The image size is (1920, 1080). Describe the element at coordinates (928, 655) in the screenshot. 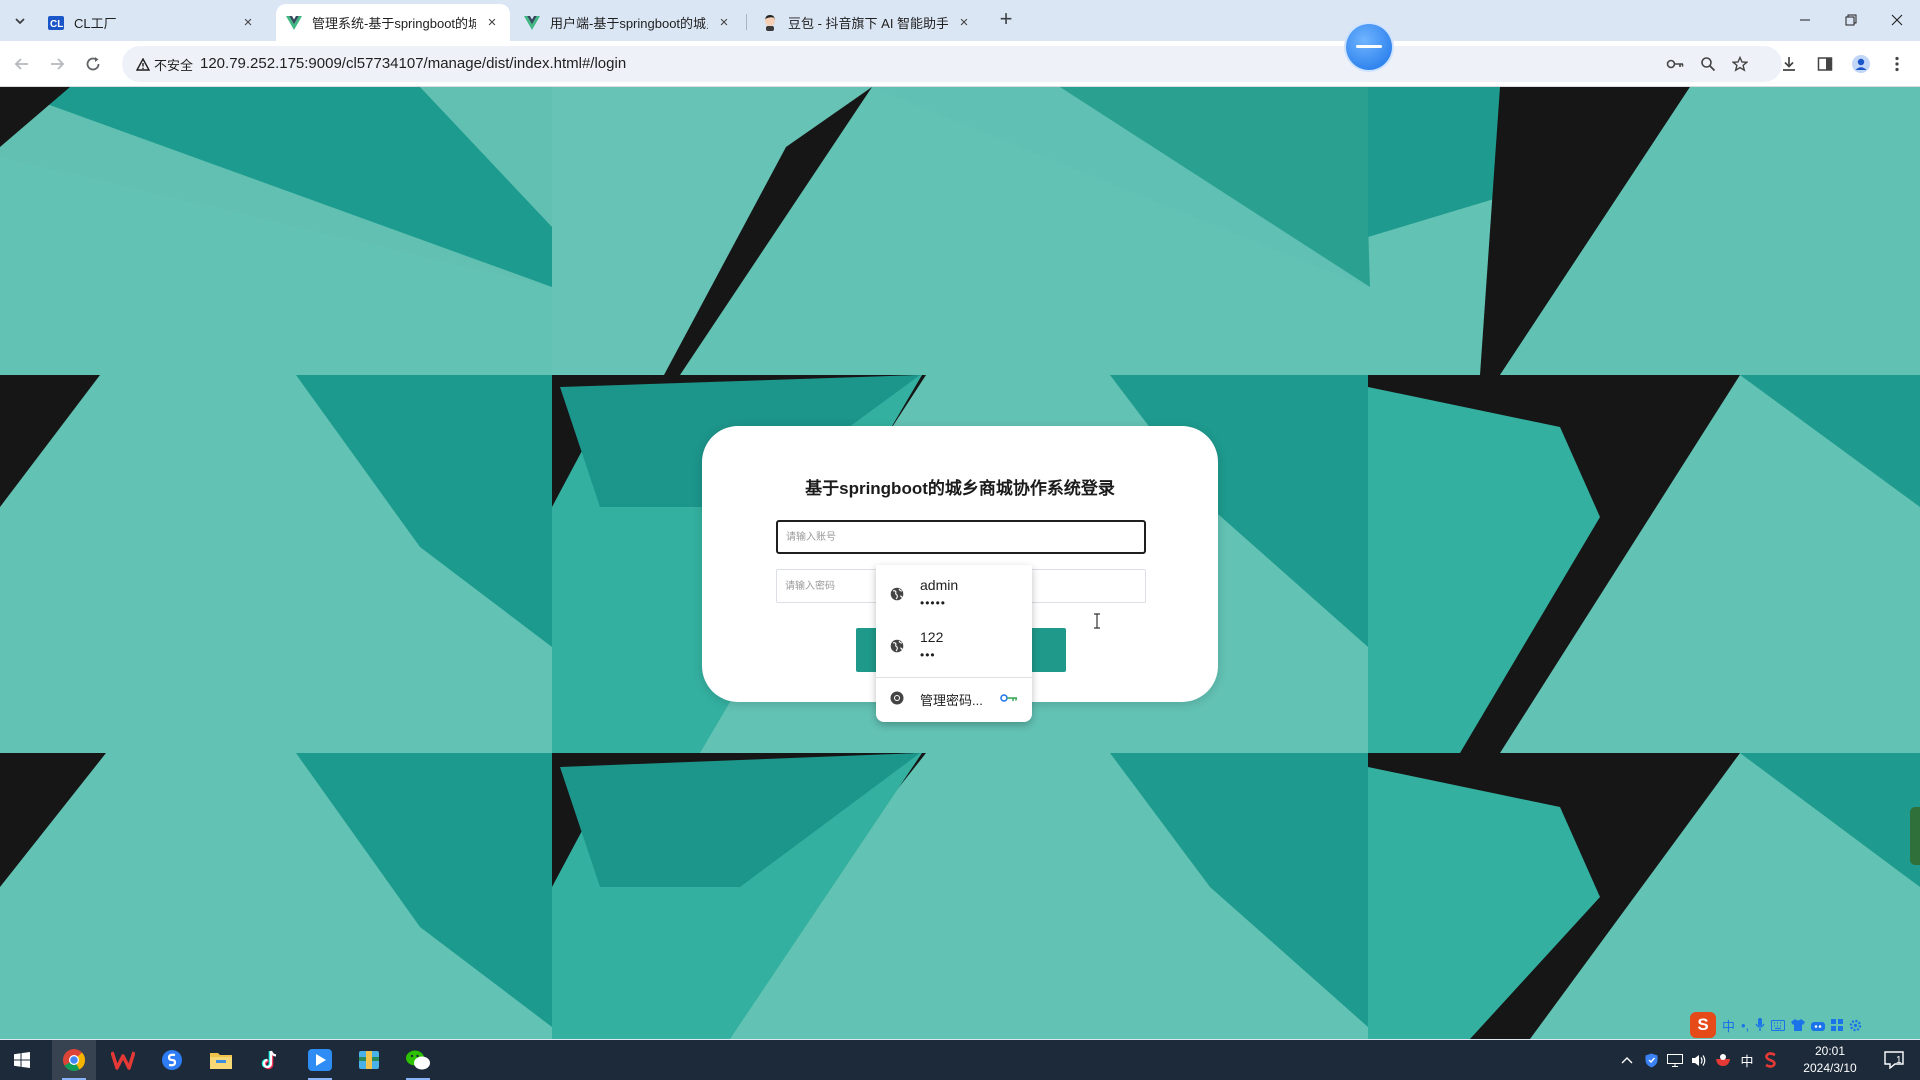

I see `autofill-password-mask: •••` at that location.